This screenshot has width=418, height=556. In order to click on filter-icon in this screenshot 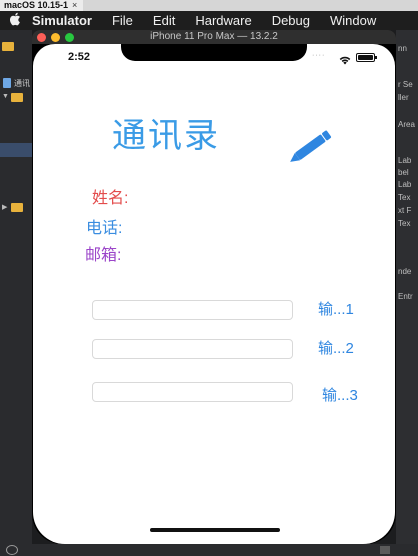, I will do `click(12, 550)`.